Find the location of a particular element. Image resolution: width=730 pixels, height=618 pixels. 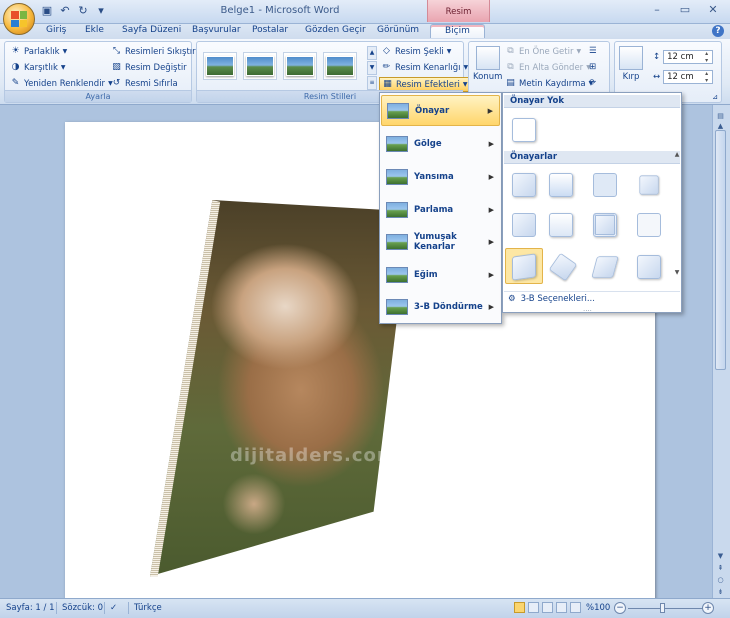

zoom-in-icon: + is located at coordinates (708, 608).